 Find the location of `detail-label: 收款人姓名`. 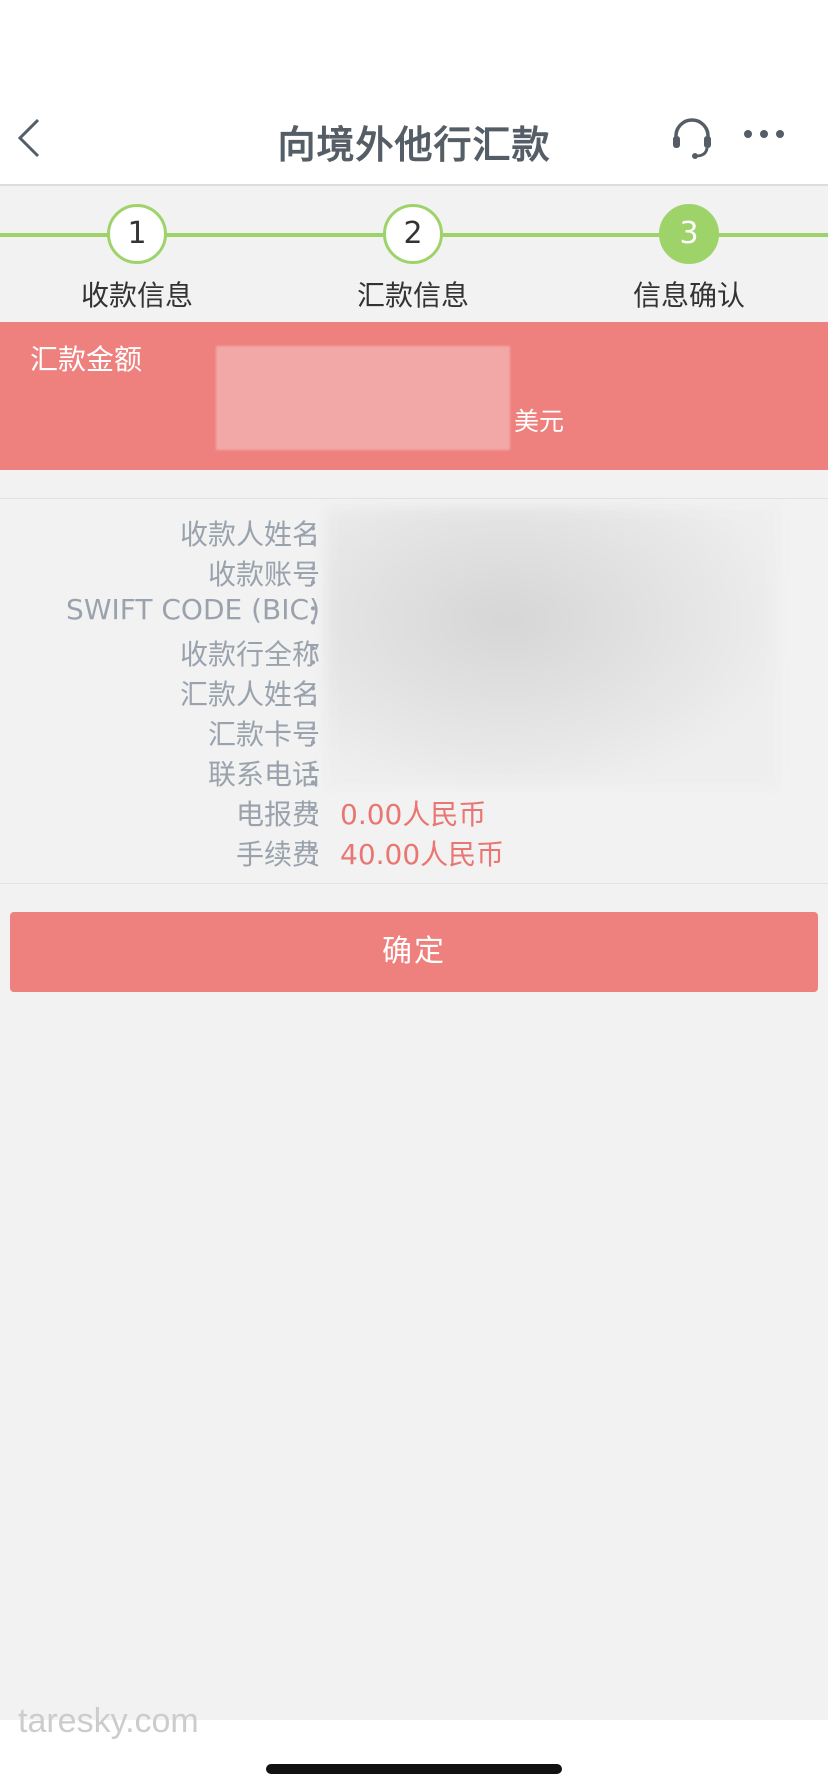

detail-label: 收款人姓名 is located at coordinates (249, 534).